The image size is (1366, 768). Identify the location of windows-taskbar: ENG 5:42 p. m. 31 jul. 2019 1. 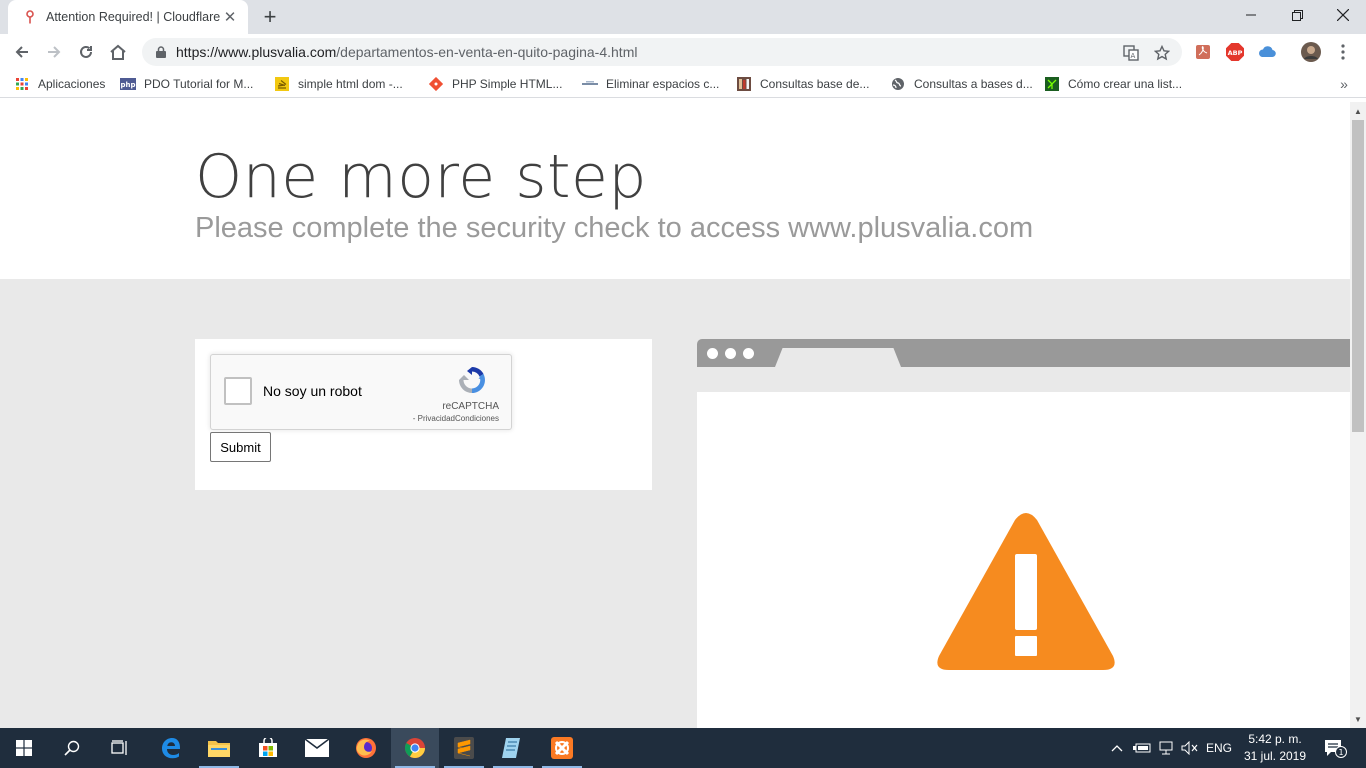
(683, 748).